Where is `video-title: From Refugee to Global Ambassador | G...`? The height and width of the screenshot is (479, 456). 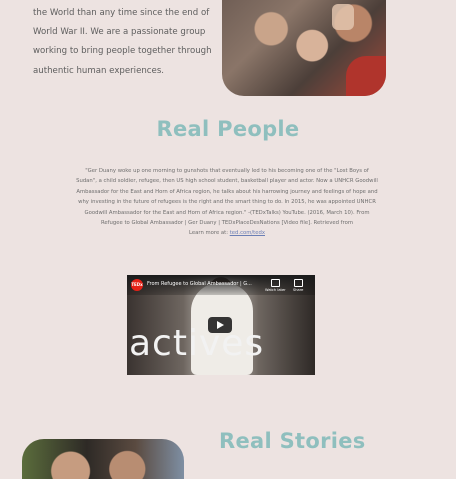 video-title: From Refugee to Global Ambassador | G... is located at coordinates (199, 284).